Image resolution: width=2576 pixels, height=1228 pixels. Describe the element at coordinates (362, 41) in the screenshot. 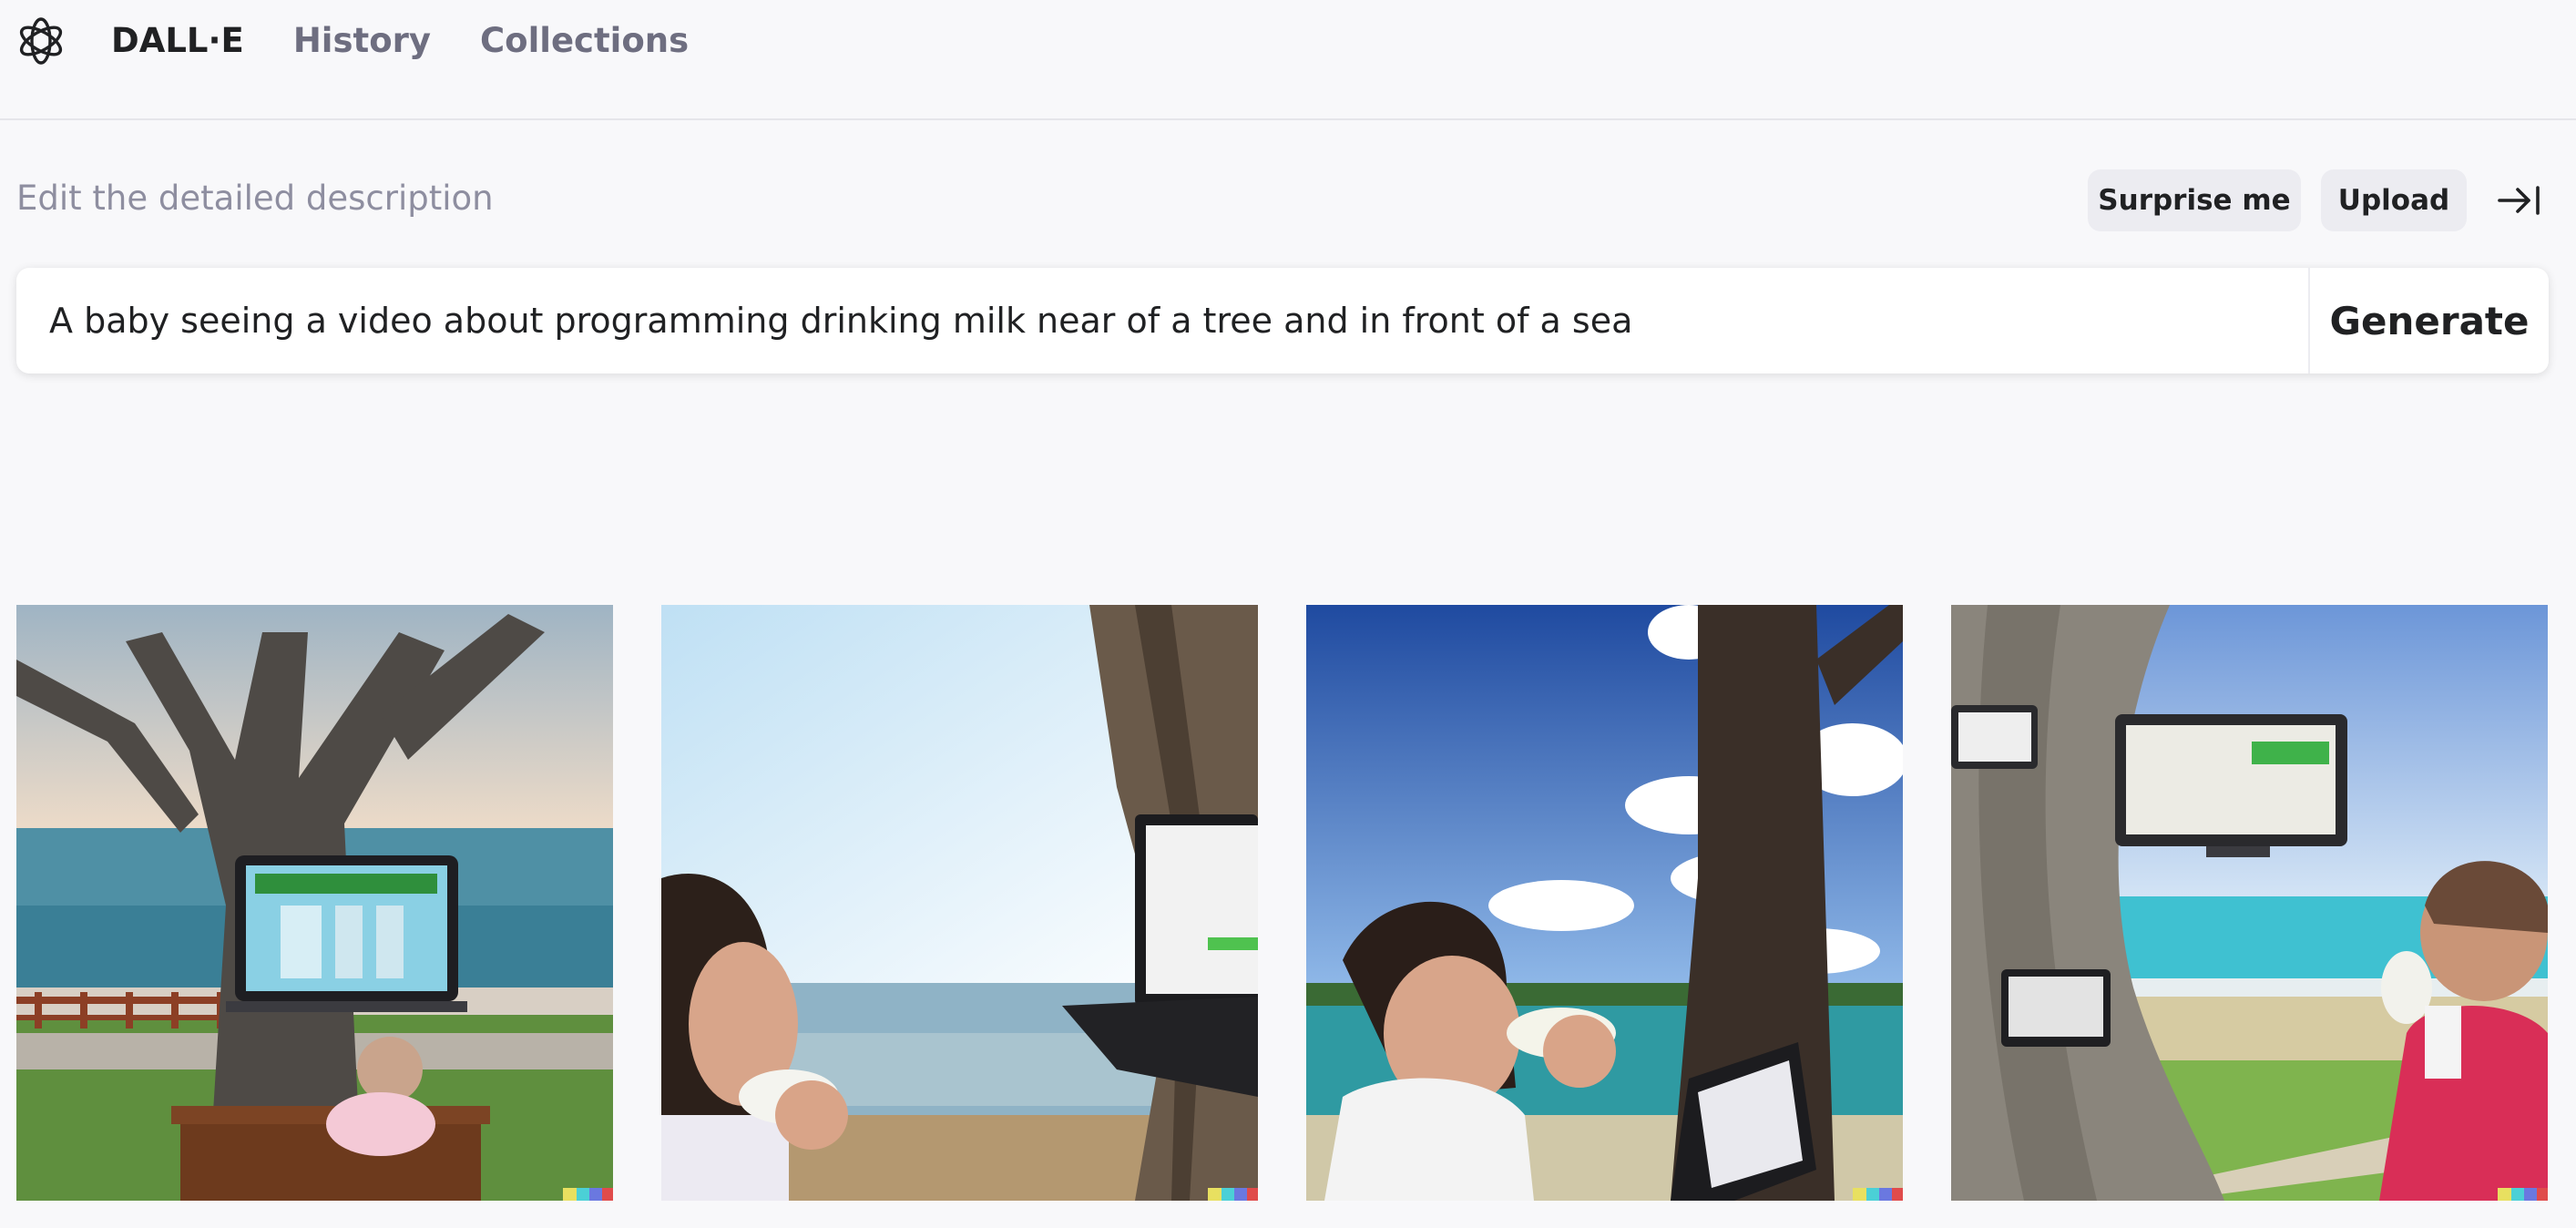

I see `nav-history: History` at that location.